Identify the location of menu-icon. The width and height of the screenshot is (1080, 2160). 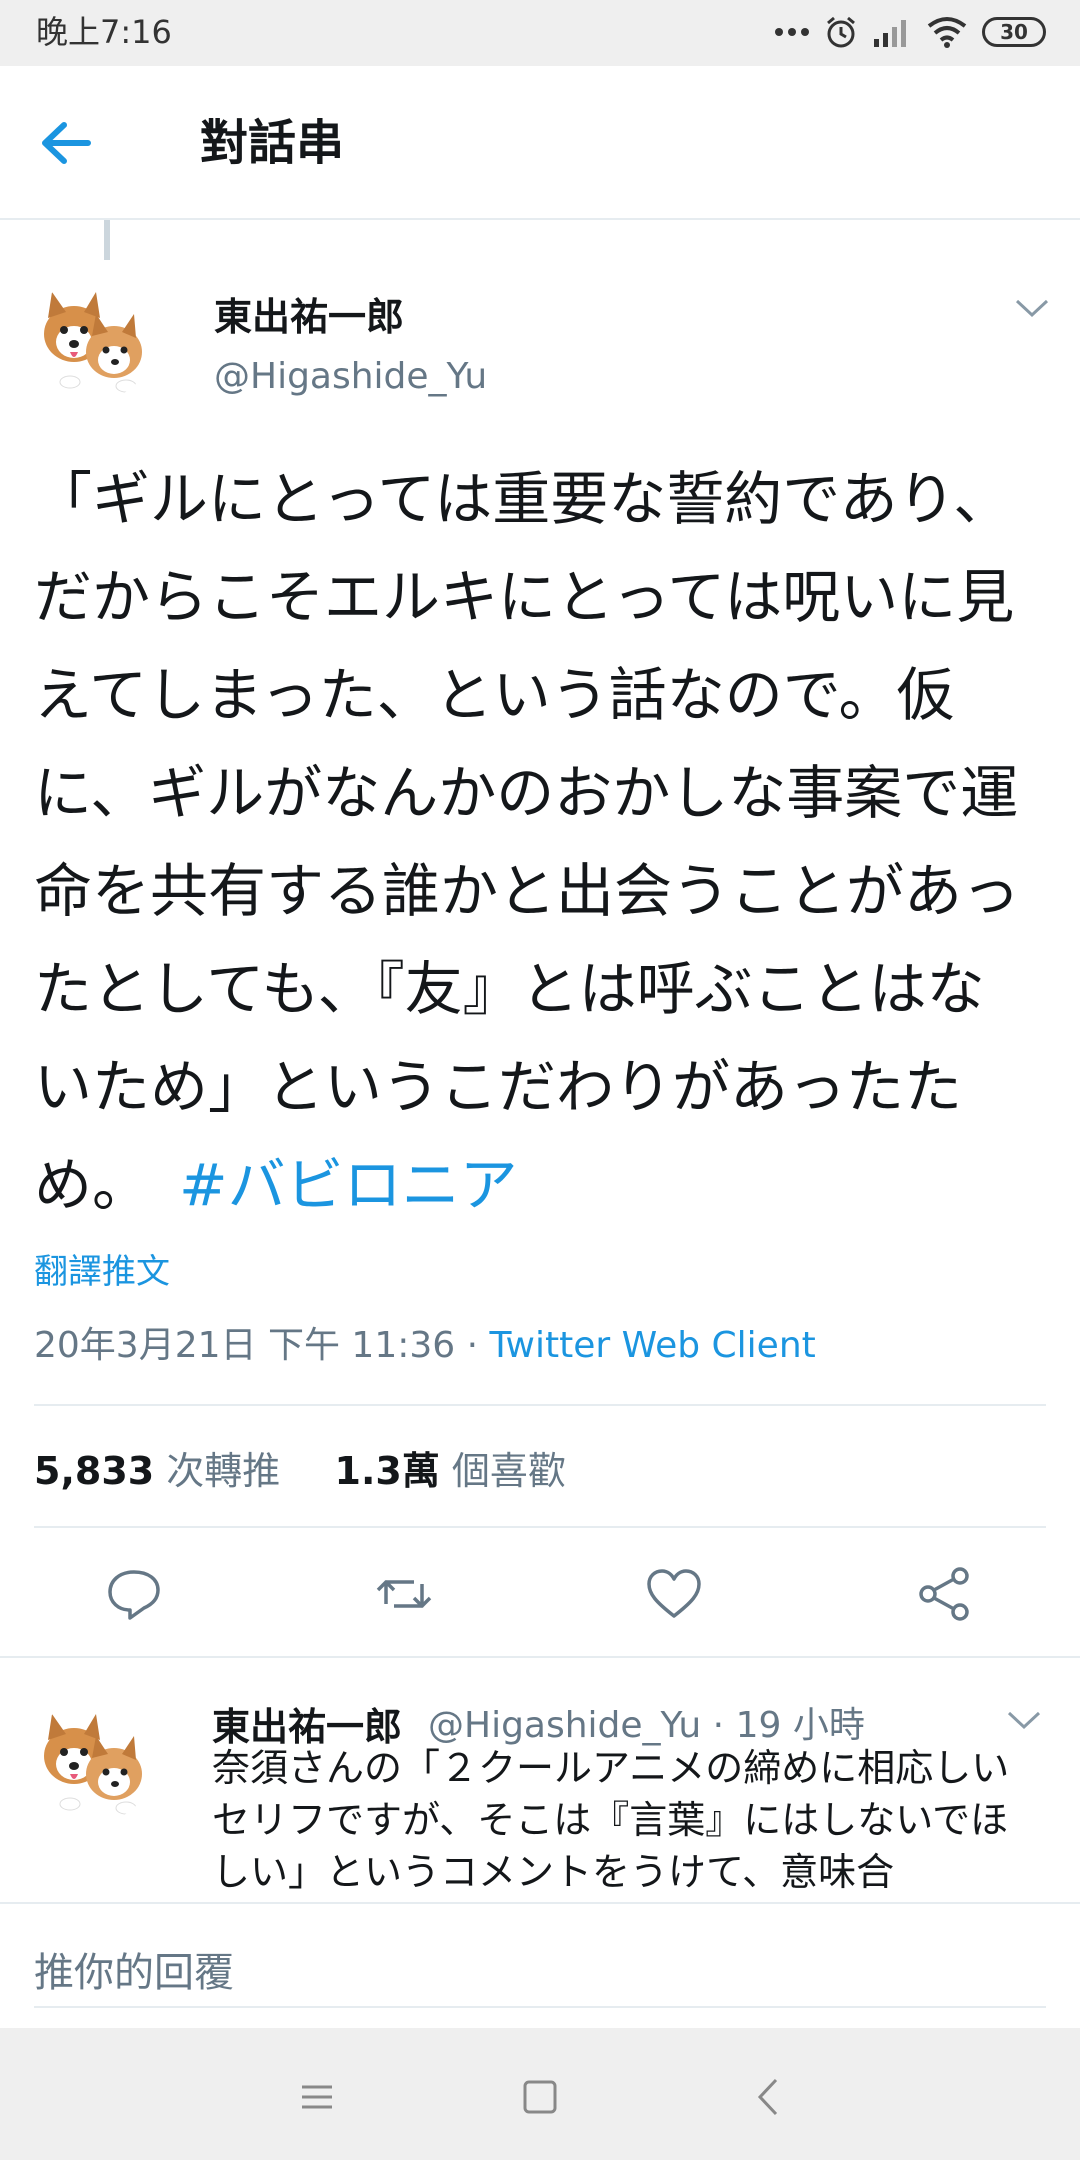
(317, 2097).